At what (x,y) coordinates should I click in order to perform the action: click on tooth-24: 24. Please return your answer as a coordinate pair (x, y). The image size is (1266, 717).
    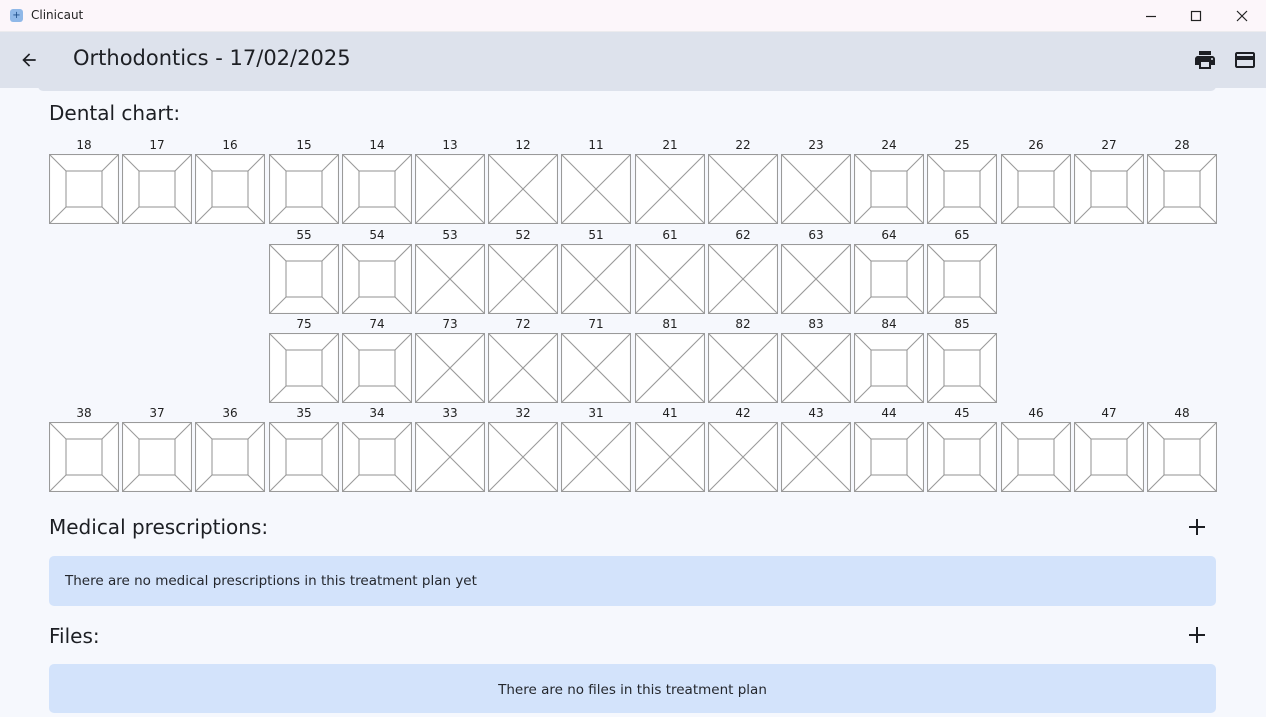
    Looking at the image, I should click on (889, 181).